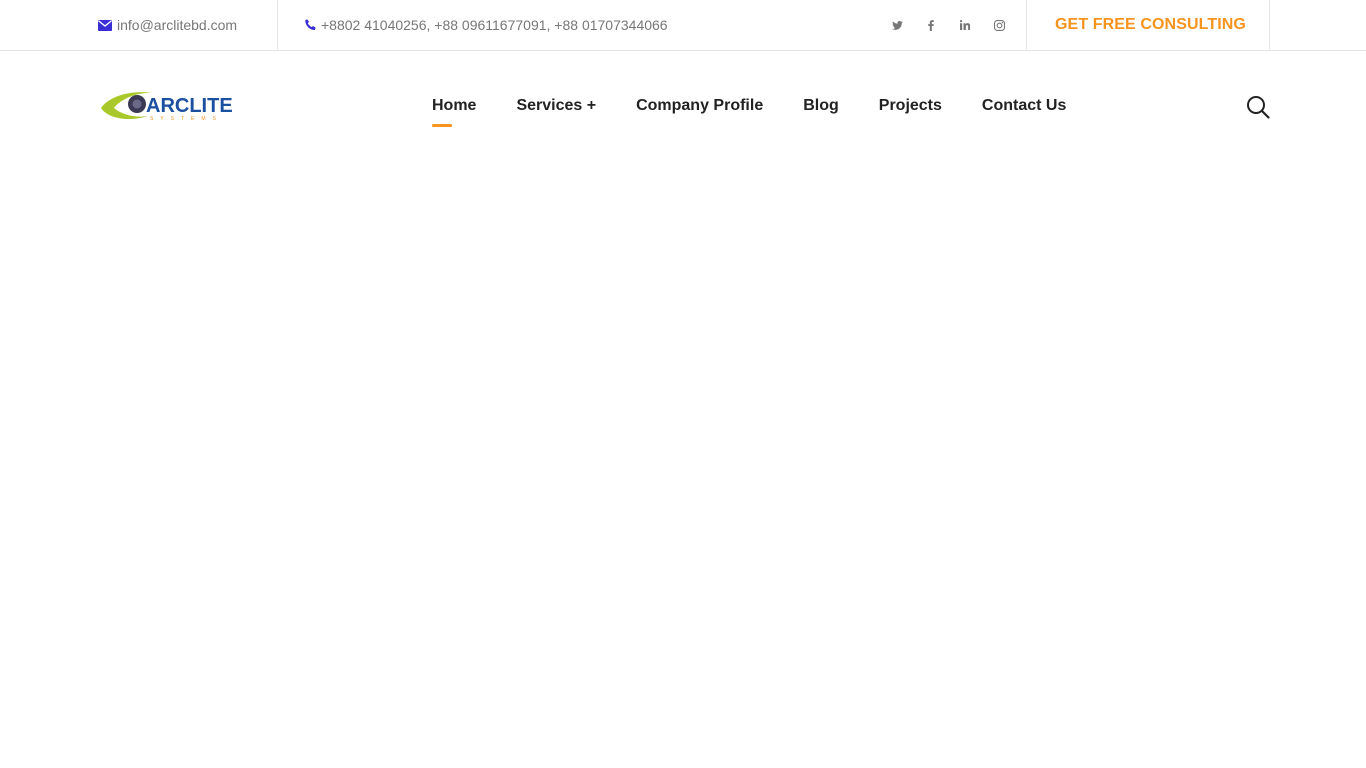  Describe the element at coordinates (556, 106) in the screenshot. I see `nav-item-services: Services +` at that location.